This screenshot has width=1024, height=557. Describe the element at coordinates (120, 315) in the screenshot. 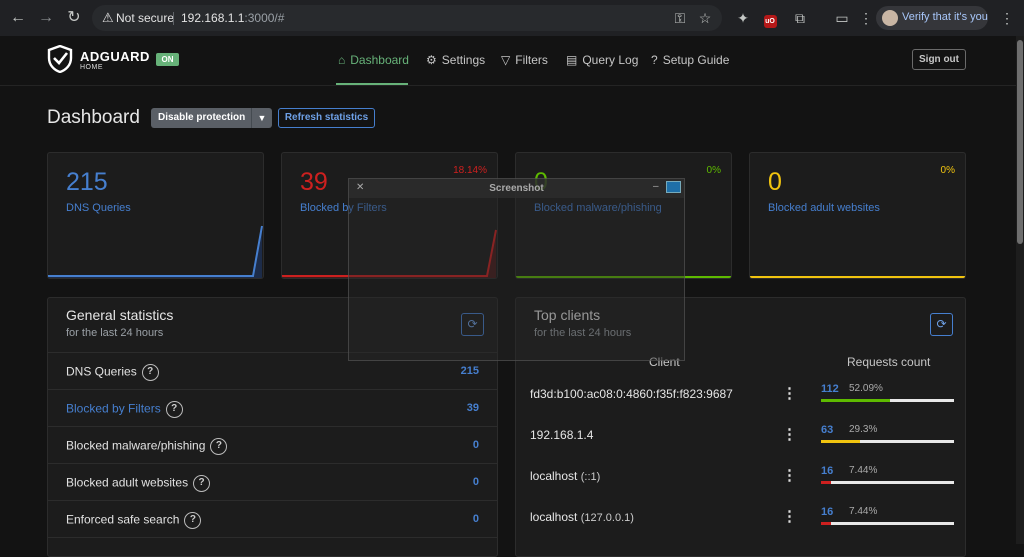

I see `panel-title: General statistics` at that location.